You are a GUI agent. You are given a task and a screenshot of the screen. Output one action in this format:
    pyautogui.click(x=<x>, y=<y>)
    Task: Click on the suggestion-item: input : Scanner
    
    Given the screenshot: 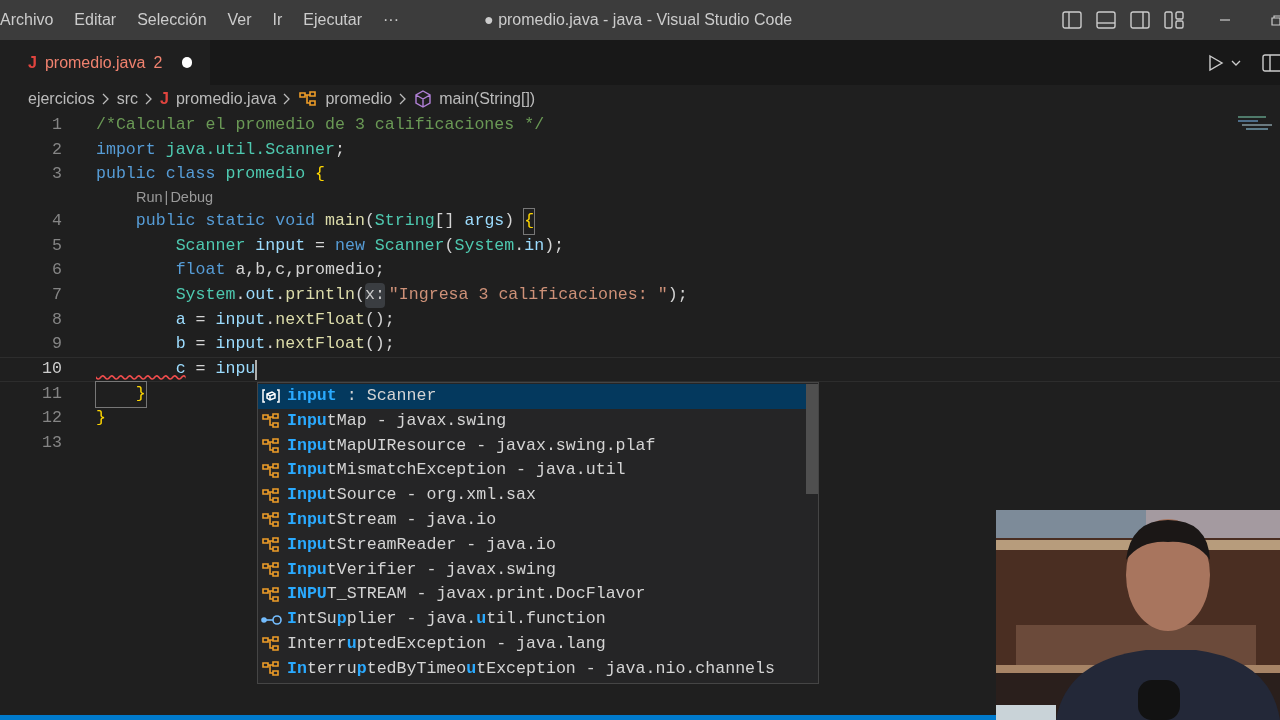 What is the action you would take?
    pyautogui.click(x=532, y=396)
    